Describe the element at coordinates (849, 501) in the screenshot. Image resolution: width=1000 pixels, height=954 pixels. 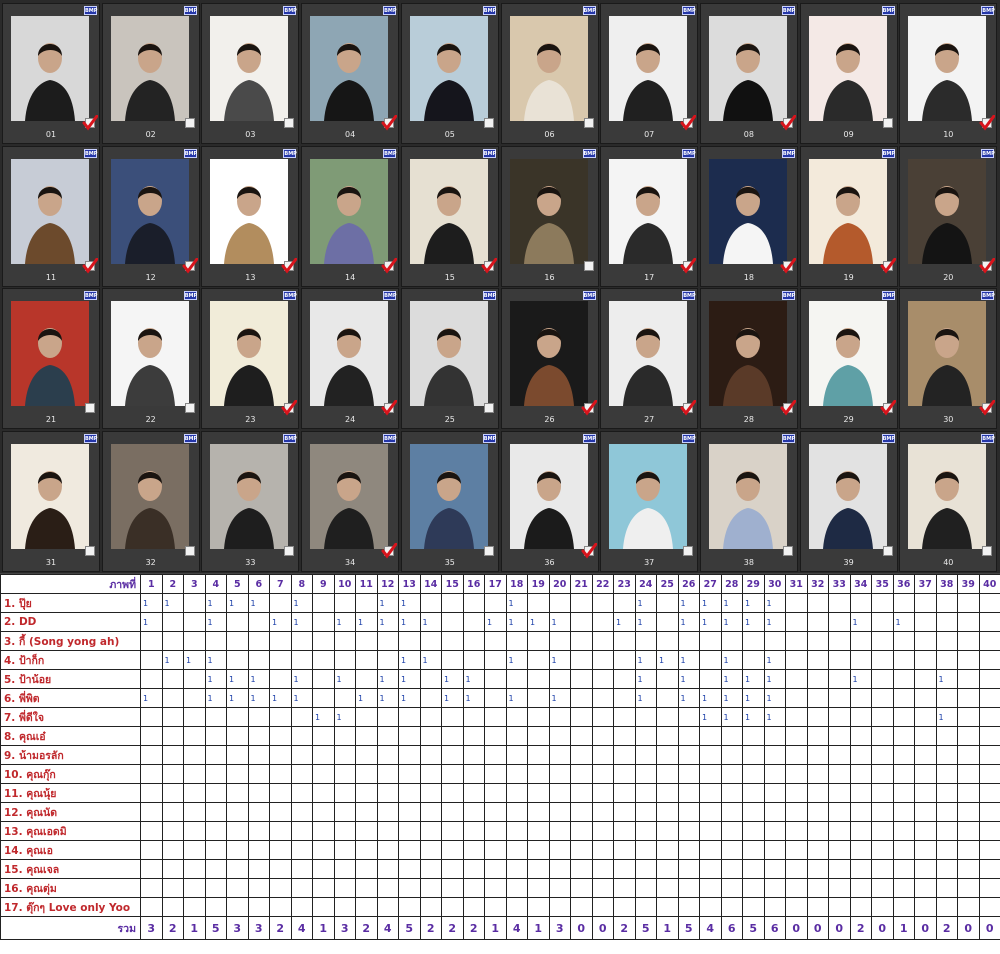
I see `thumbnail-tile: BMP39` at that location.